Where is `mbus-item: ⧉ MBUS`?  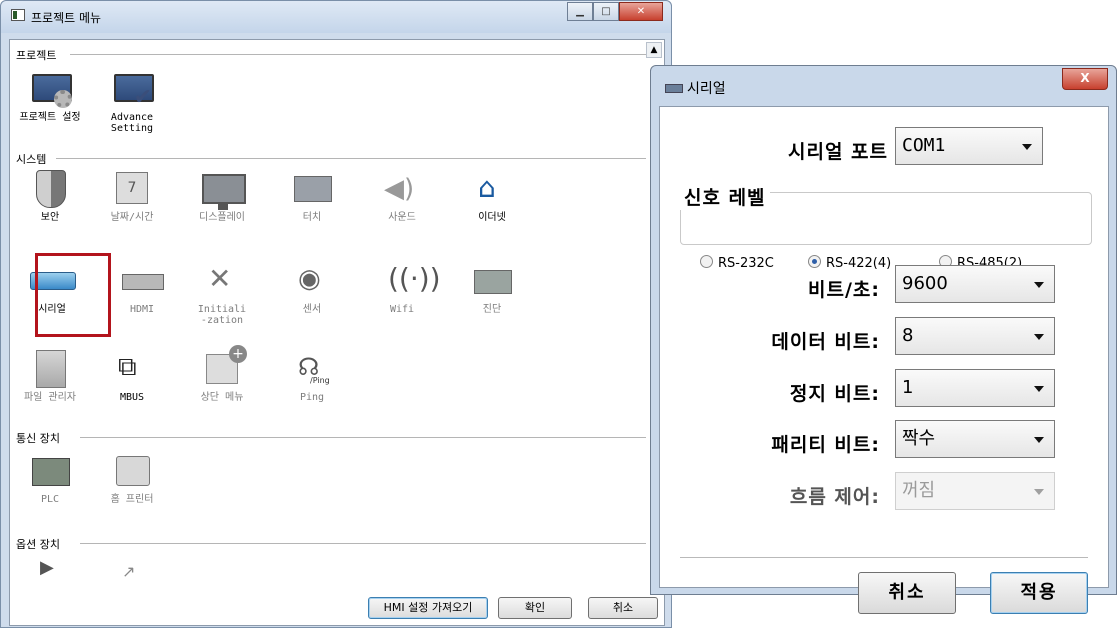
mbus-item: ⧉ MBUS is located at coordinates (132, 376).